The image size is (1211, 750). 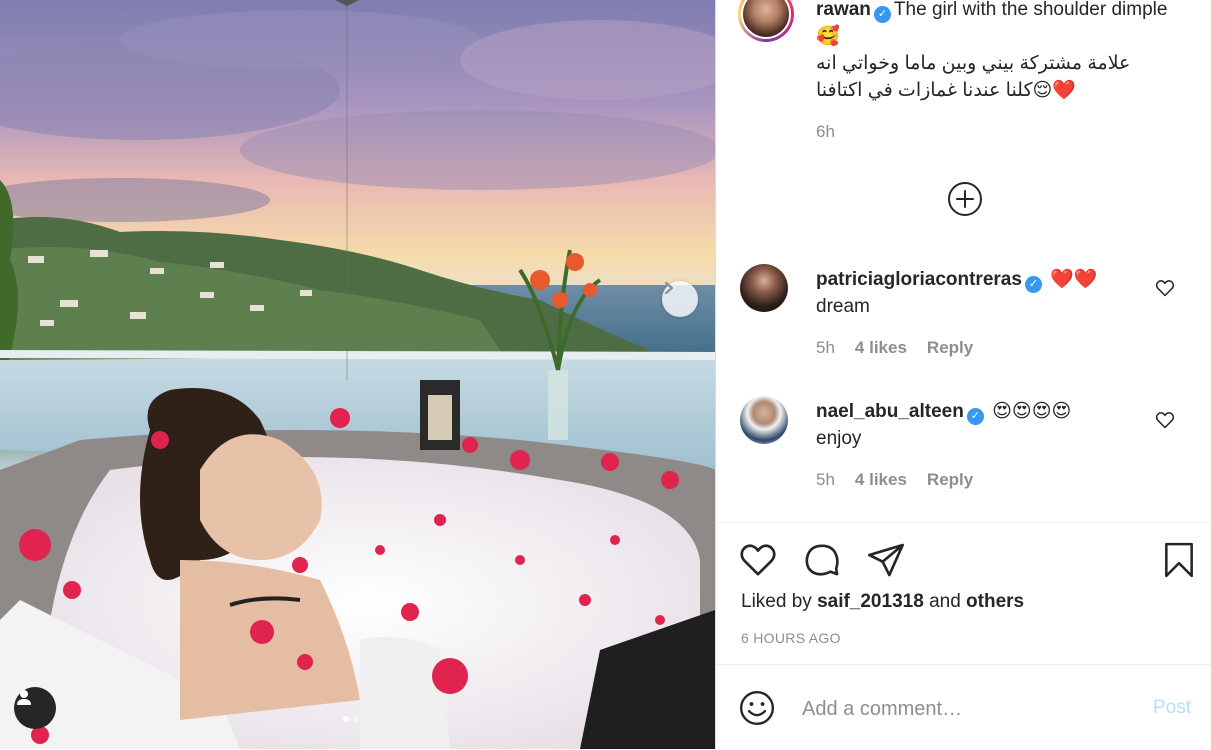 I want to click on liked-by-prefix: Liked by, so click(x=776, y=601).